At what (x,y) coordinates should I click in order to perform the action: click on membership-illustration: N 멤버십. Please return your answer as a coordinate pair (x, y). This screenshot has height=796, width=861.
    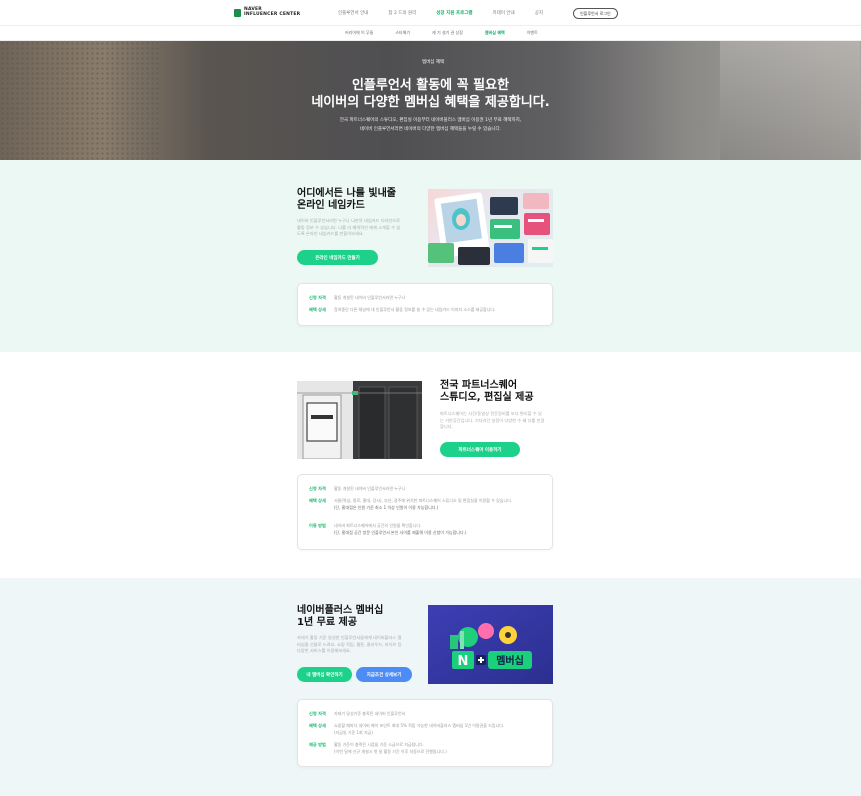
    Looking at the image, I should click on (490, 644).